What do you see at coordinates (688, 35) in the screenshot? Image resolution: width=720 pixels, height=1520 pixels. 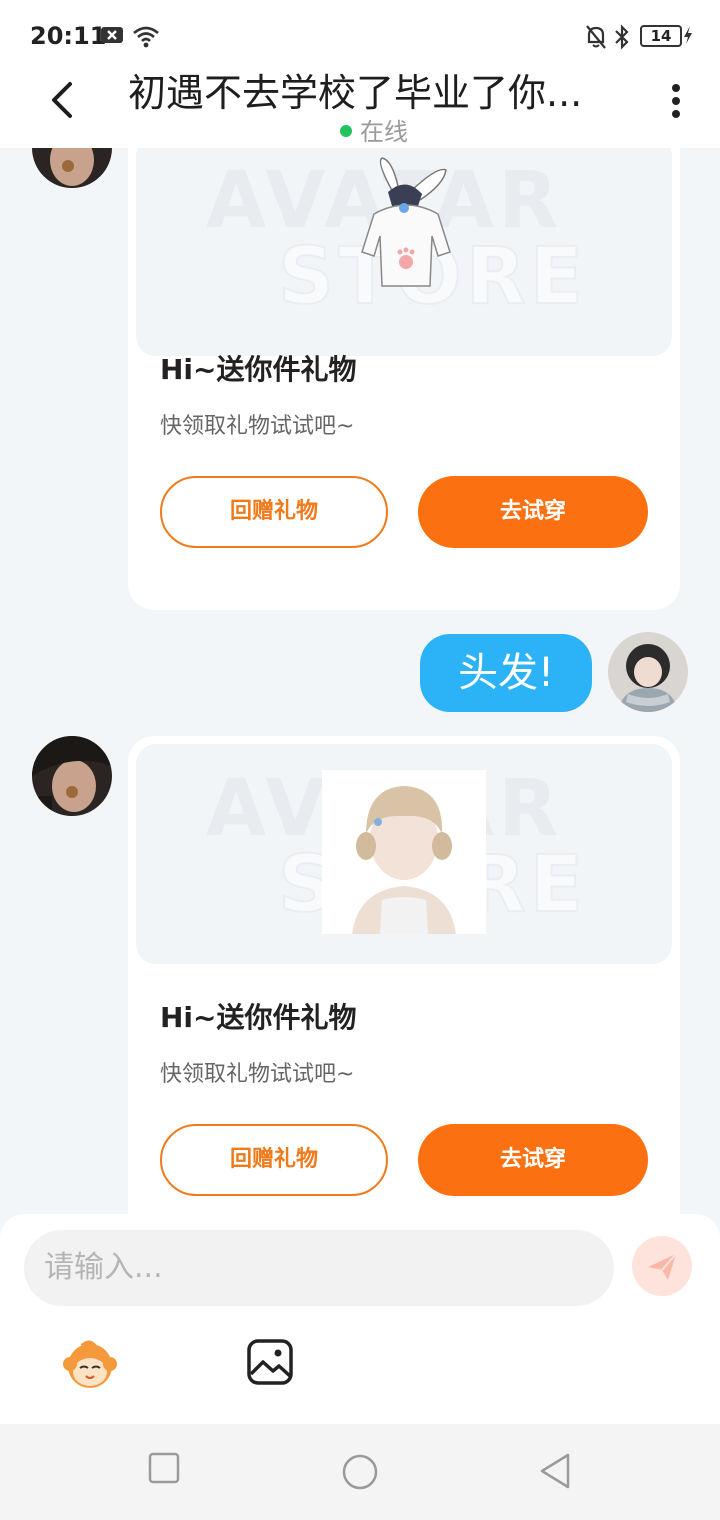 I see `charging-icon` at bounding box center [688, 35].